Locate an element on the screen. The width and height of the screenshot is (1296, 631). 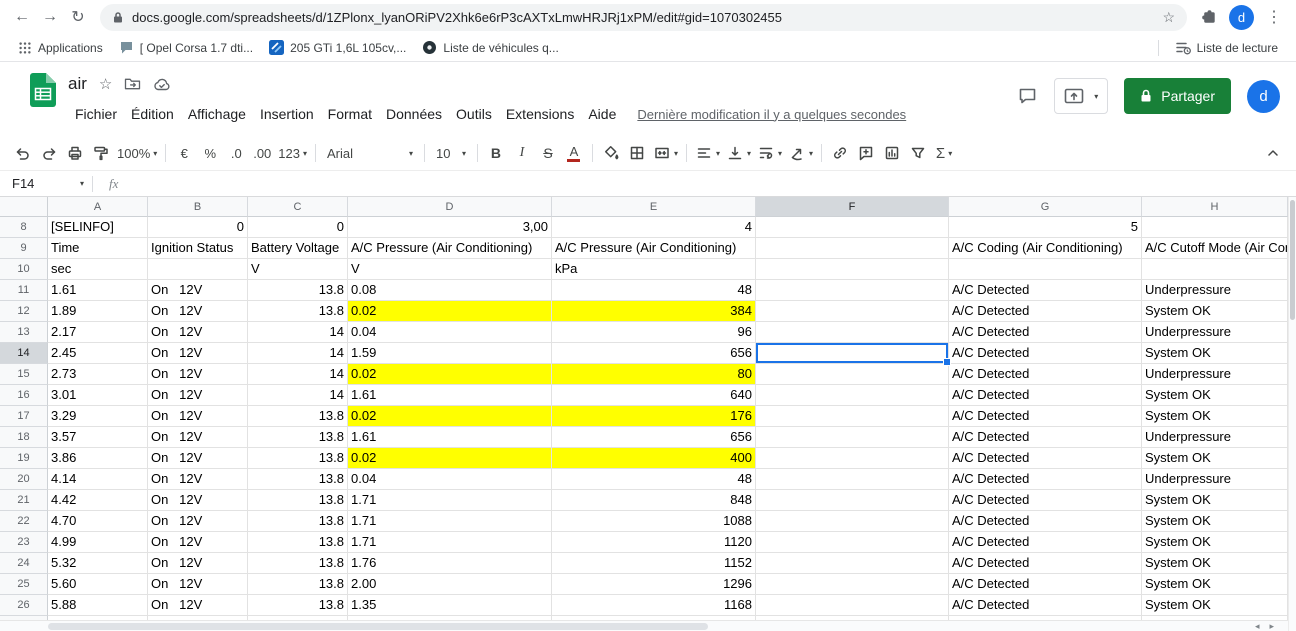
cell-D22: 1.71 is located at coordinates (450, 521).